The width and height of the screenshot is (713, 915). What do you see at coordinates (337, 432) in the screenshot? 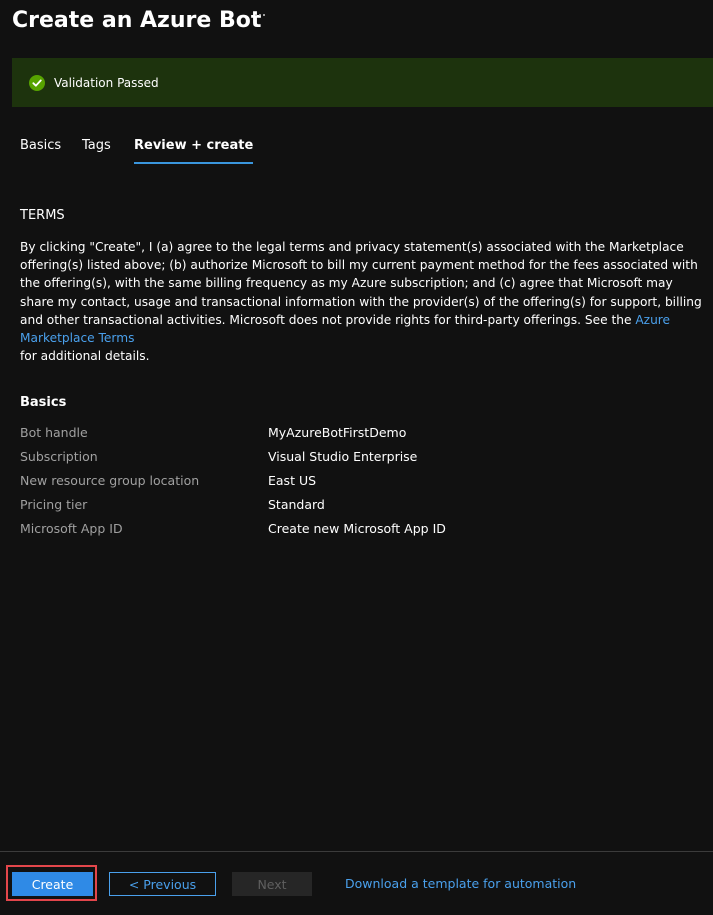
I see `summary-value: MyAzureBotFirstDemo` at bounding box center [337, 432].